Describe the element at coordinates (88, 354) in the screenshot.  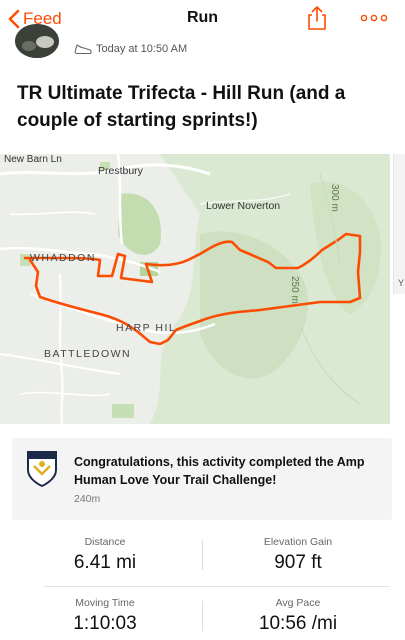
I see `map-label-battledown: BATTLEDOWN` at that location.